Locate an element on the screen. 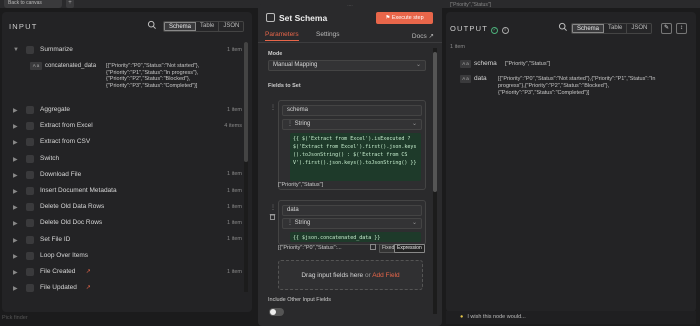 The image size is (700, 326). output-view-table: Table is located at coordinates (616, 28).